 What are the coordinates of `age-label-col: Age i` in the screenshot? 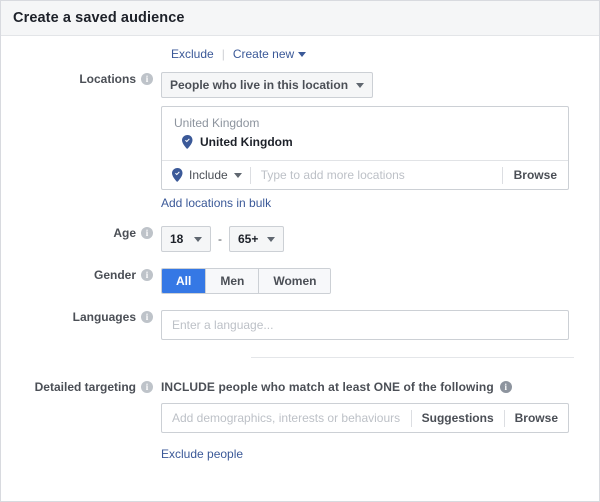 It's located at (81, 233).